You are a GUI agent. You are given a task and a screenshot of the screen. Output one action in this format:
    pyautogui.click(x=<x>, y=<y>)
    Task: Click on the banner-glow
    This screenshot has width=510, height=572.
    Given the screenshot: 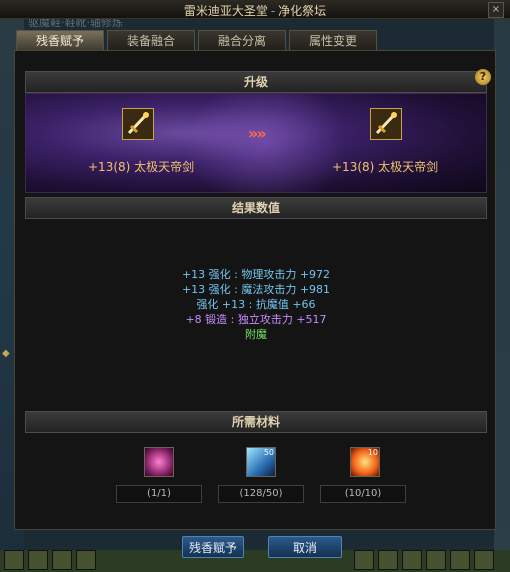 What is the action you would take?
    pyautogui.click(x=266, y=143)
    